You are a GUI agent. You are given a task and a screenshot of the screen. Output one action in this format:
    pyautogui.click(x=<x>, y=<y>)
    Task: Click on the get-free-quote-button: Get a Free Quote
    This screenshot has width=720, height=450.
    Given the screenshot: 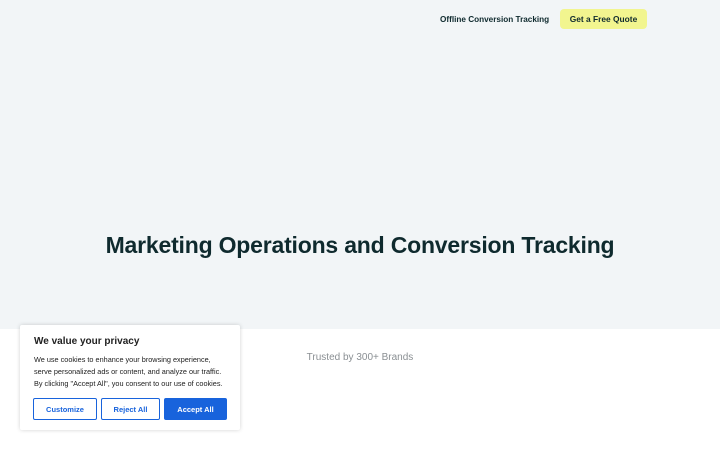 What is the action you would take?
    pyautogui.click(x=603, y=19)
    